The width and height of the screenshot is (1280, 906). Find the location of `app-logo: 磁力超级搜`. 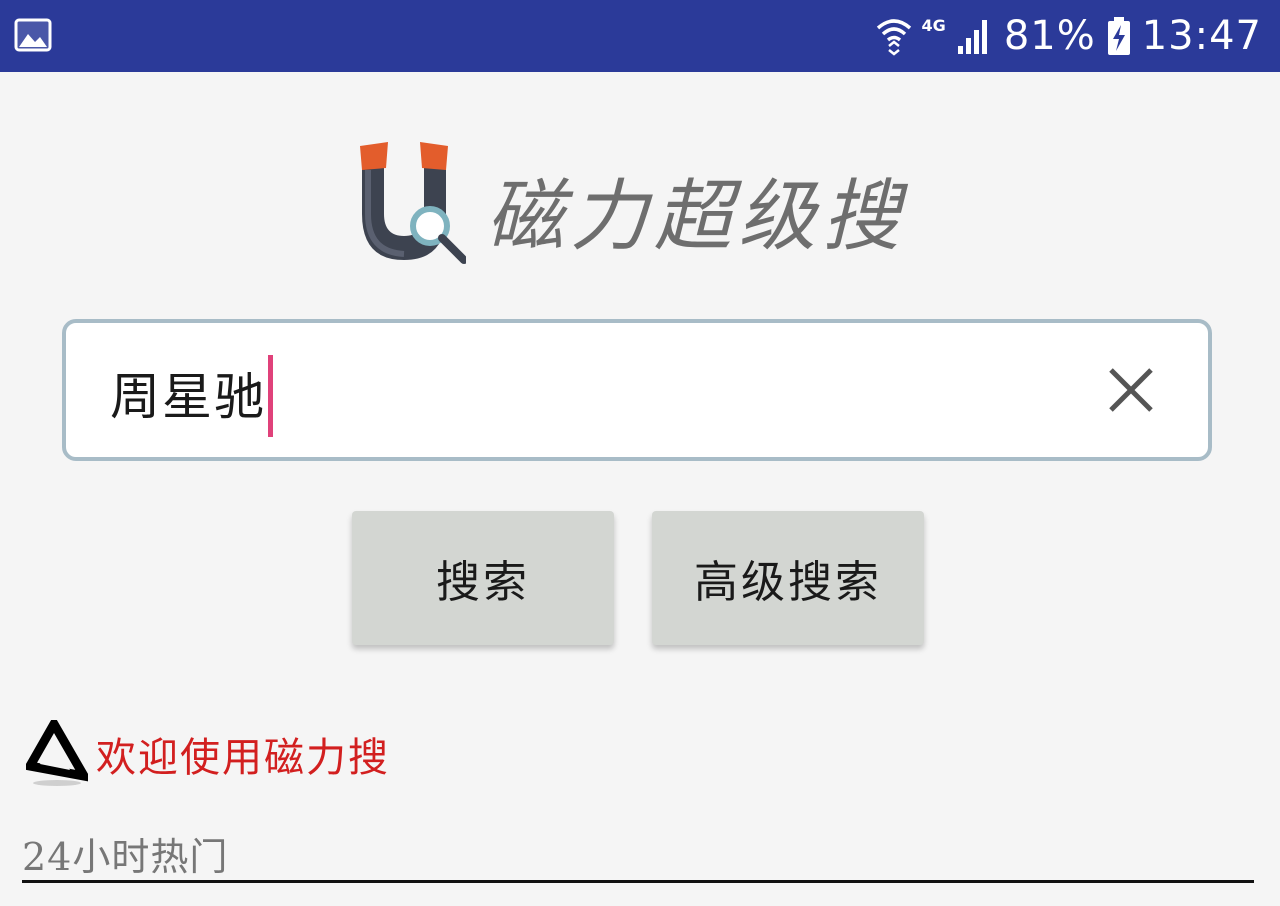

app-logo: 磁力超级搜 is located at coordinates (650, 202).